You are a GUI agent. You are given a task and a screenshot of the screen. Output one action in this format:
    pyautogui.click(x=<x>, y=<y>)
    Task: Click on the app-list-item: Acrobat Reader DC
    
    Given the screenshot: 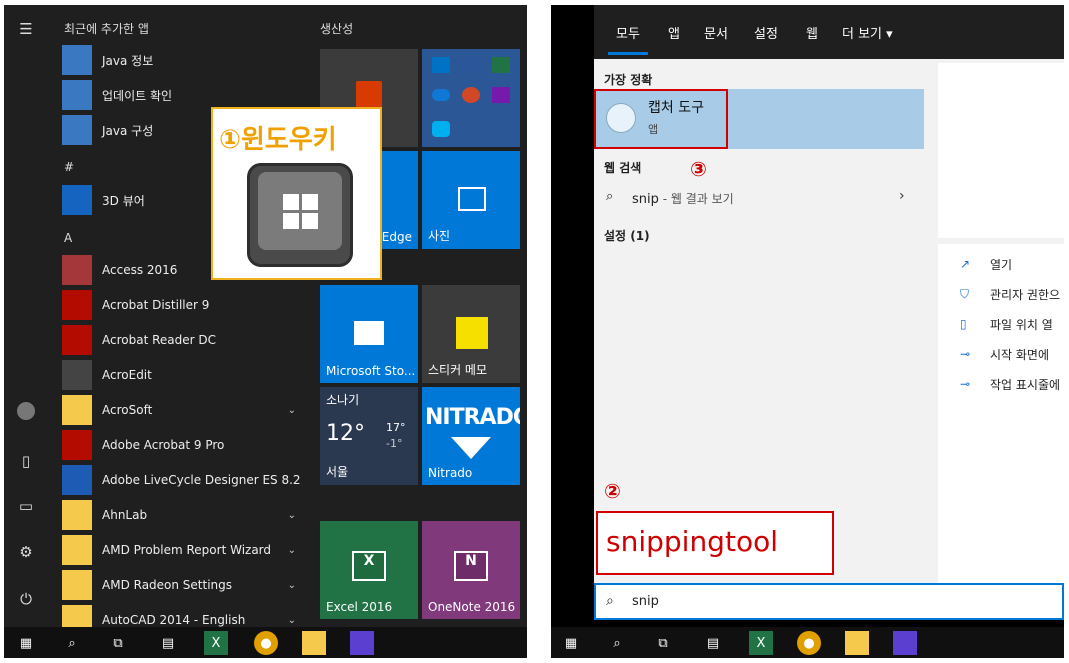 What is the action you would take?
    pyautogui.click(x=185, y=340)
    